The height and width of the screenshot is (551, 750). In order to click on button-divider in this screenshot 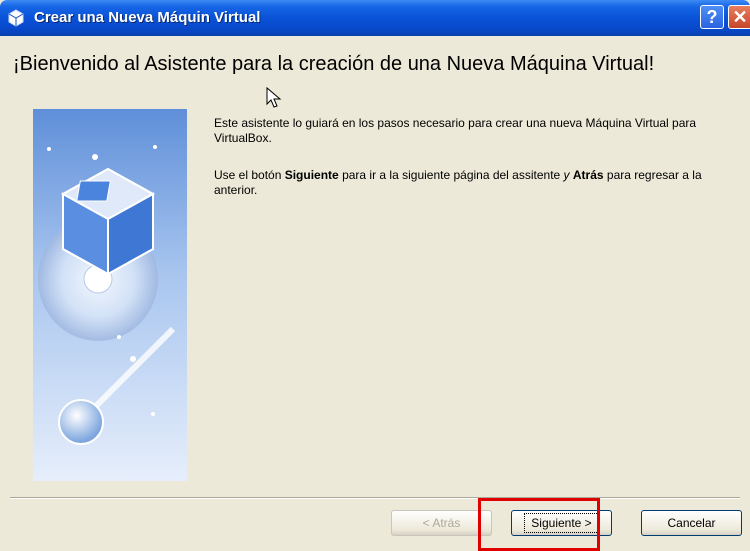, I will do `click(375, 498)`.